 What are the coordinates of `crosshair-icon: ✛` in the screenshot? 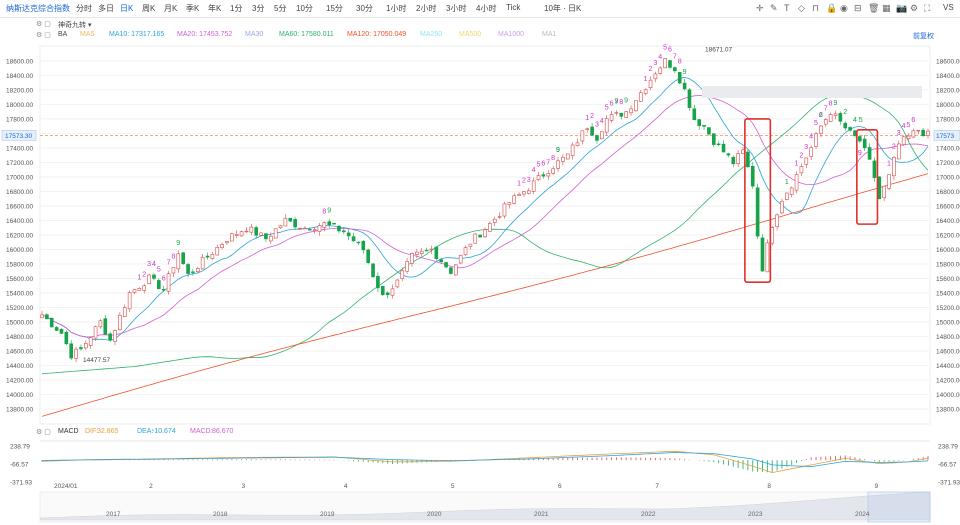 It's located at (760, 8).